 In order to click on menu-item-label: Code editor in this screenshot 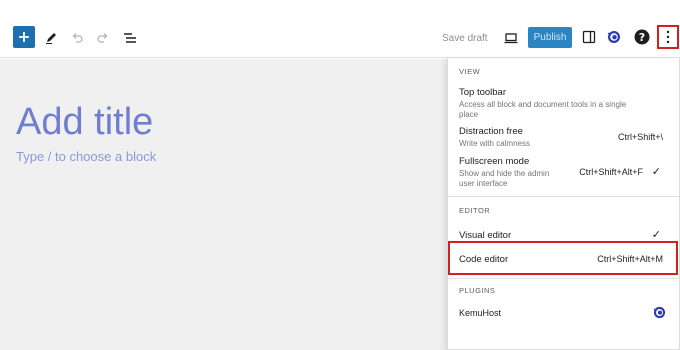, I will do `click(484, 259)`.